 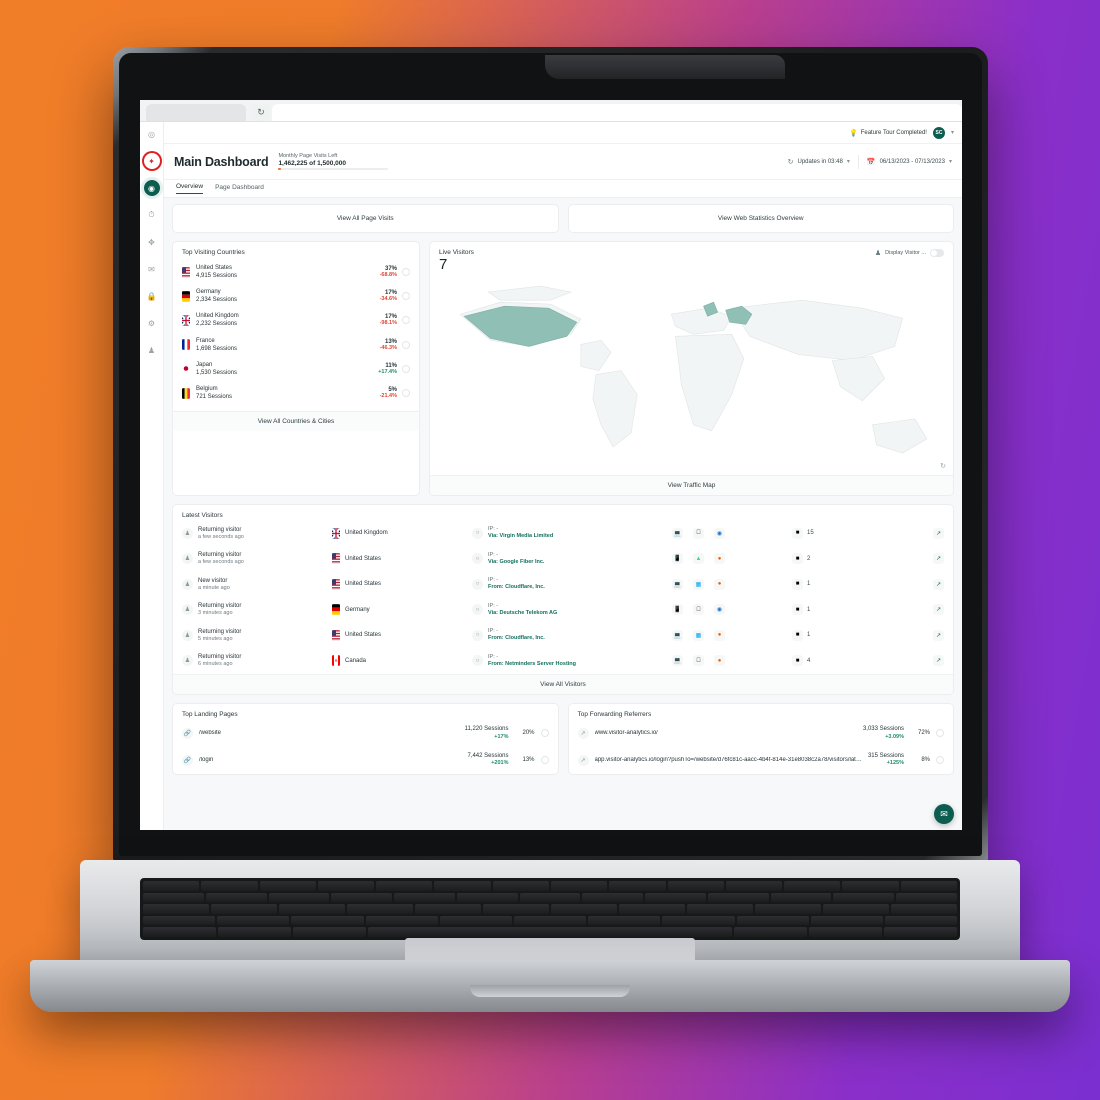 I want to click on browser-tab-strip: ↻, so click(x=551, y=111).